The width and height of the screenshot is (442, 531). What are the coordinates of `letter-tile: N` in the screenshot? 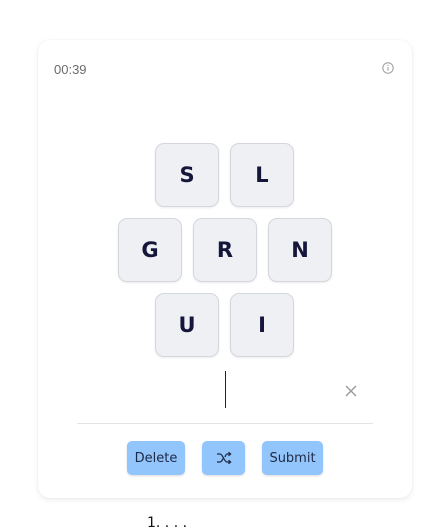 It's located at (300, 250).